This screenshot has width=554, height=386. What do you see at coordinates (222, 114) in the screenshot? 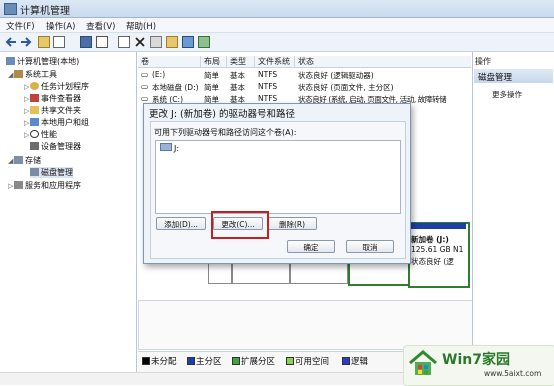
I see `dialog-title: 更改 J: (新加卷) 的驱动器号和路径` at bounding box center [222, 114].